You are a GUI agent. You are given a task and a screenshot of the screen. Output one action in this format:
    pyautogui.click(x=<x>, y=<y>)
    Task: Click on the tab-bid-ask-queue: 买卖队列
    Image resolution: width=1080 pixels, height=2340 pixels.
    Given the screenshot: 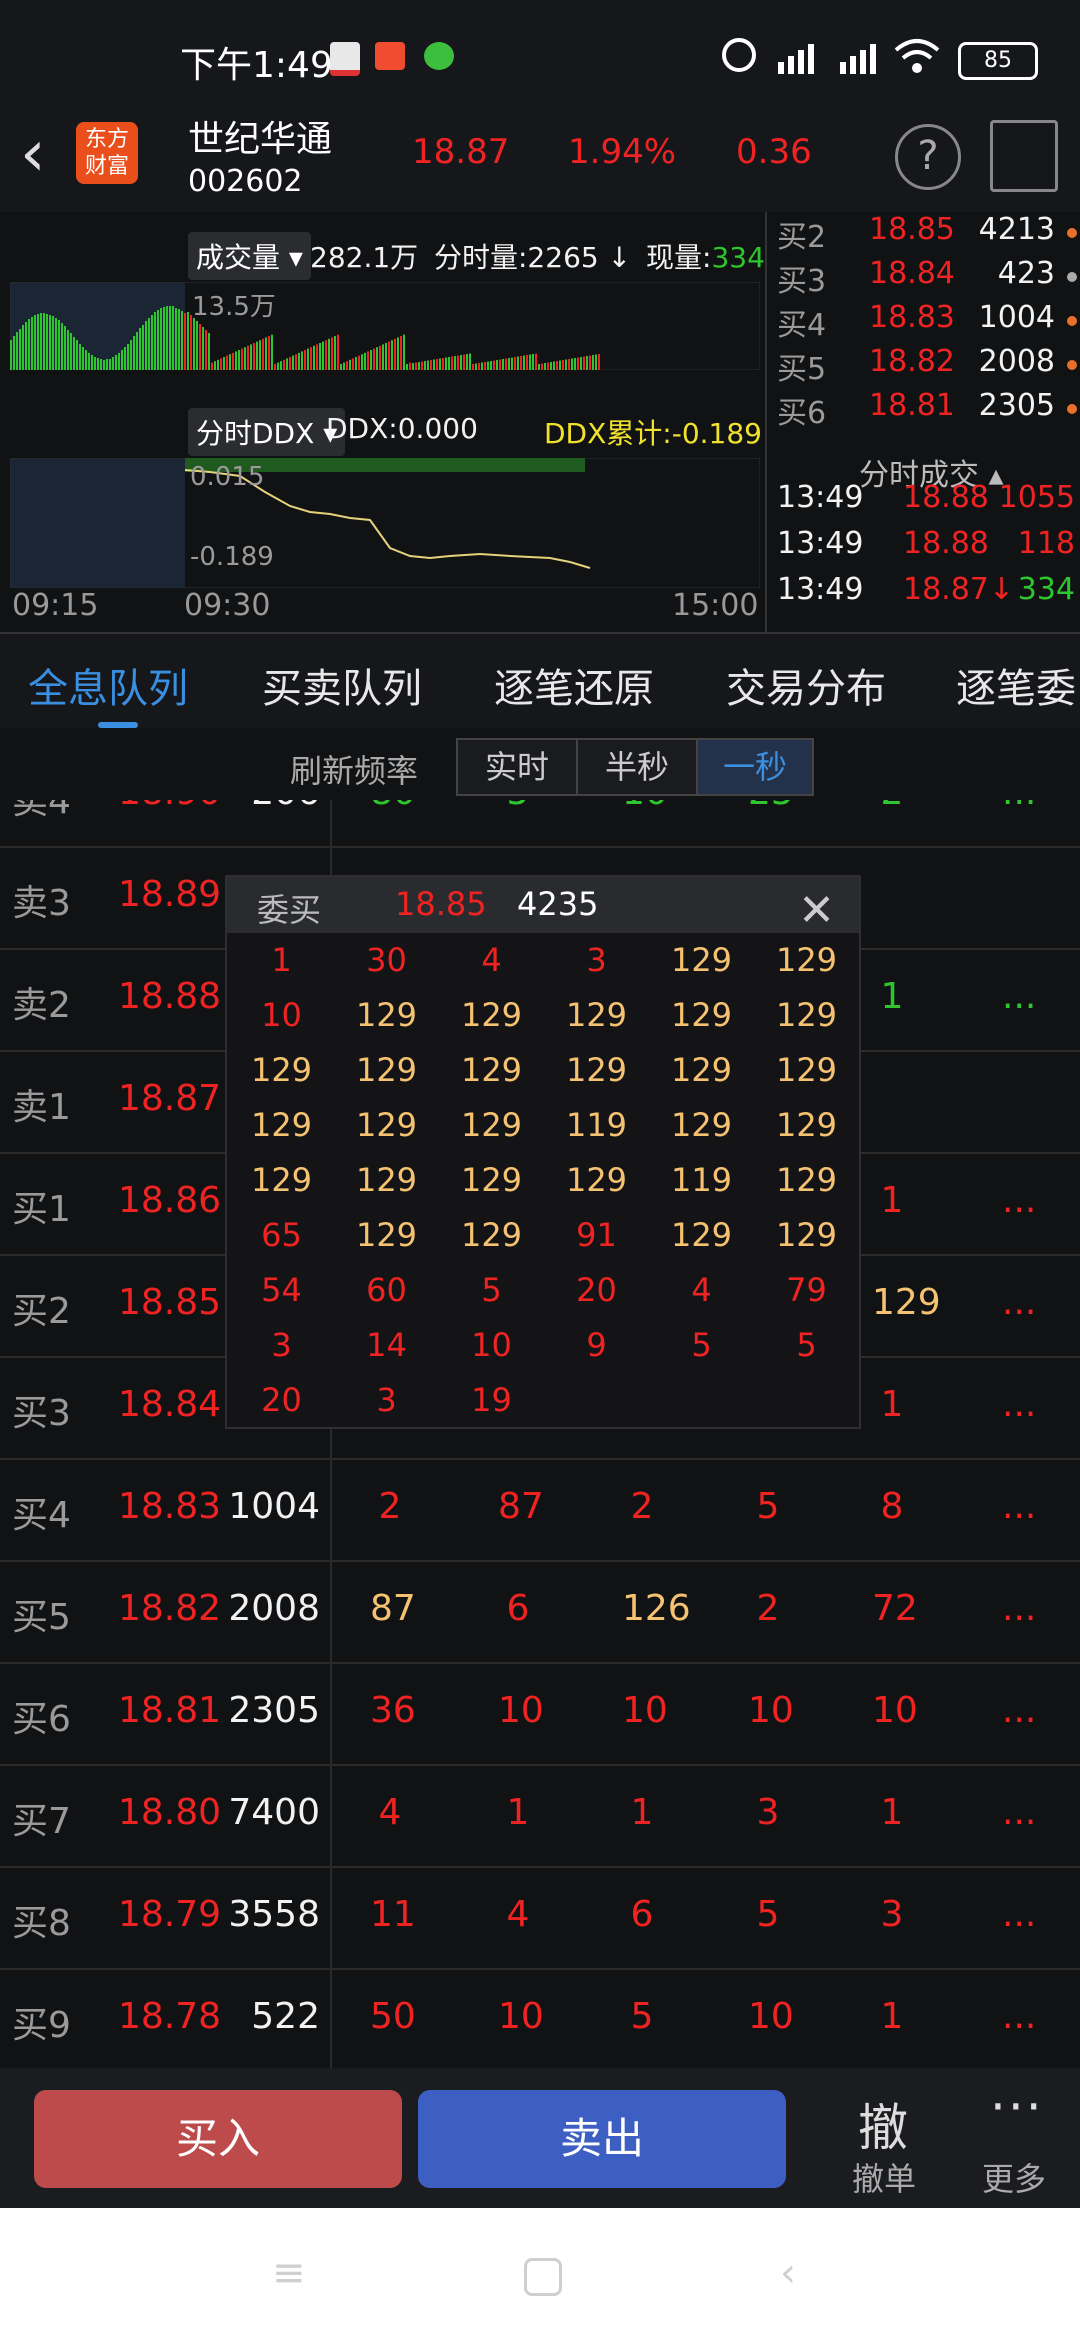 What is the action you would take?
    pyautogui.click(x=342, y=685)
    